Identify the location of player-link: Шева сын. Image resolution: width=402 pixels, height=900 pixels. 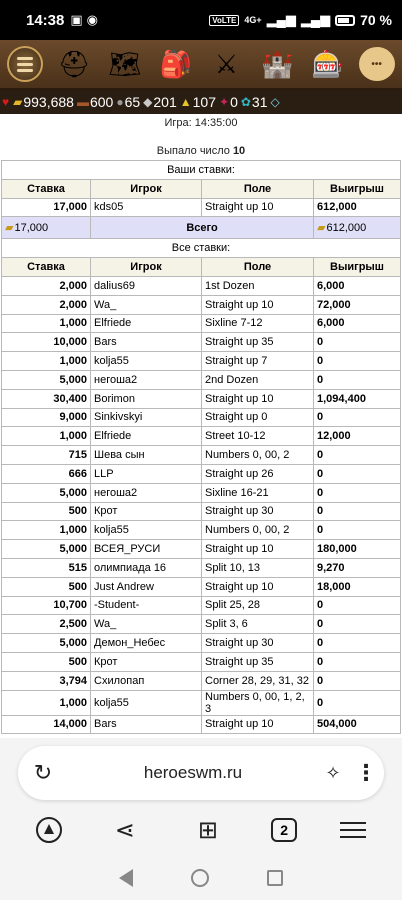
(146, 455).